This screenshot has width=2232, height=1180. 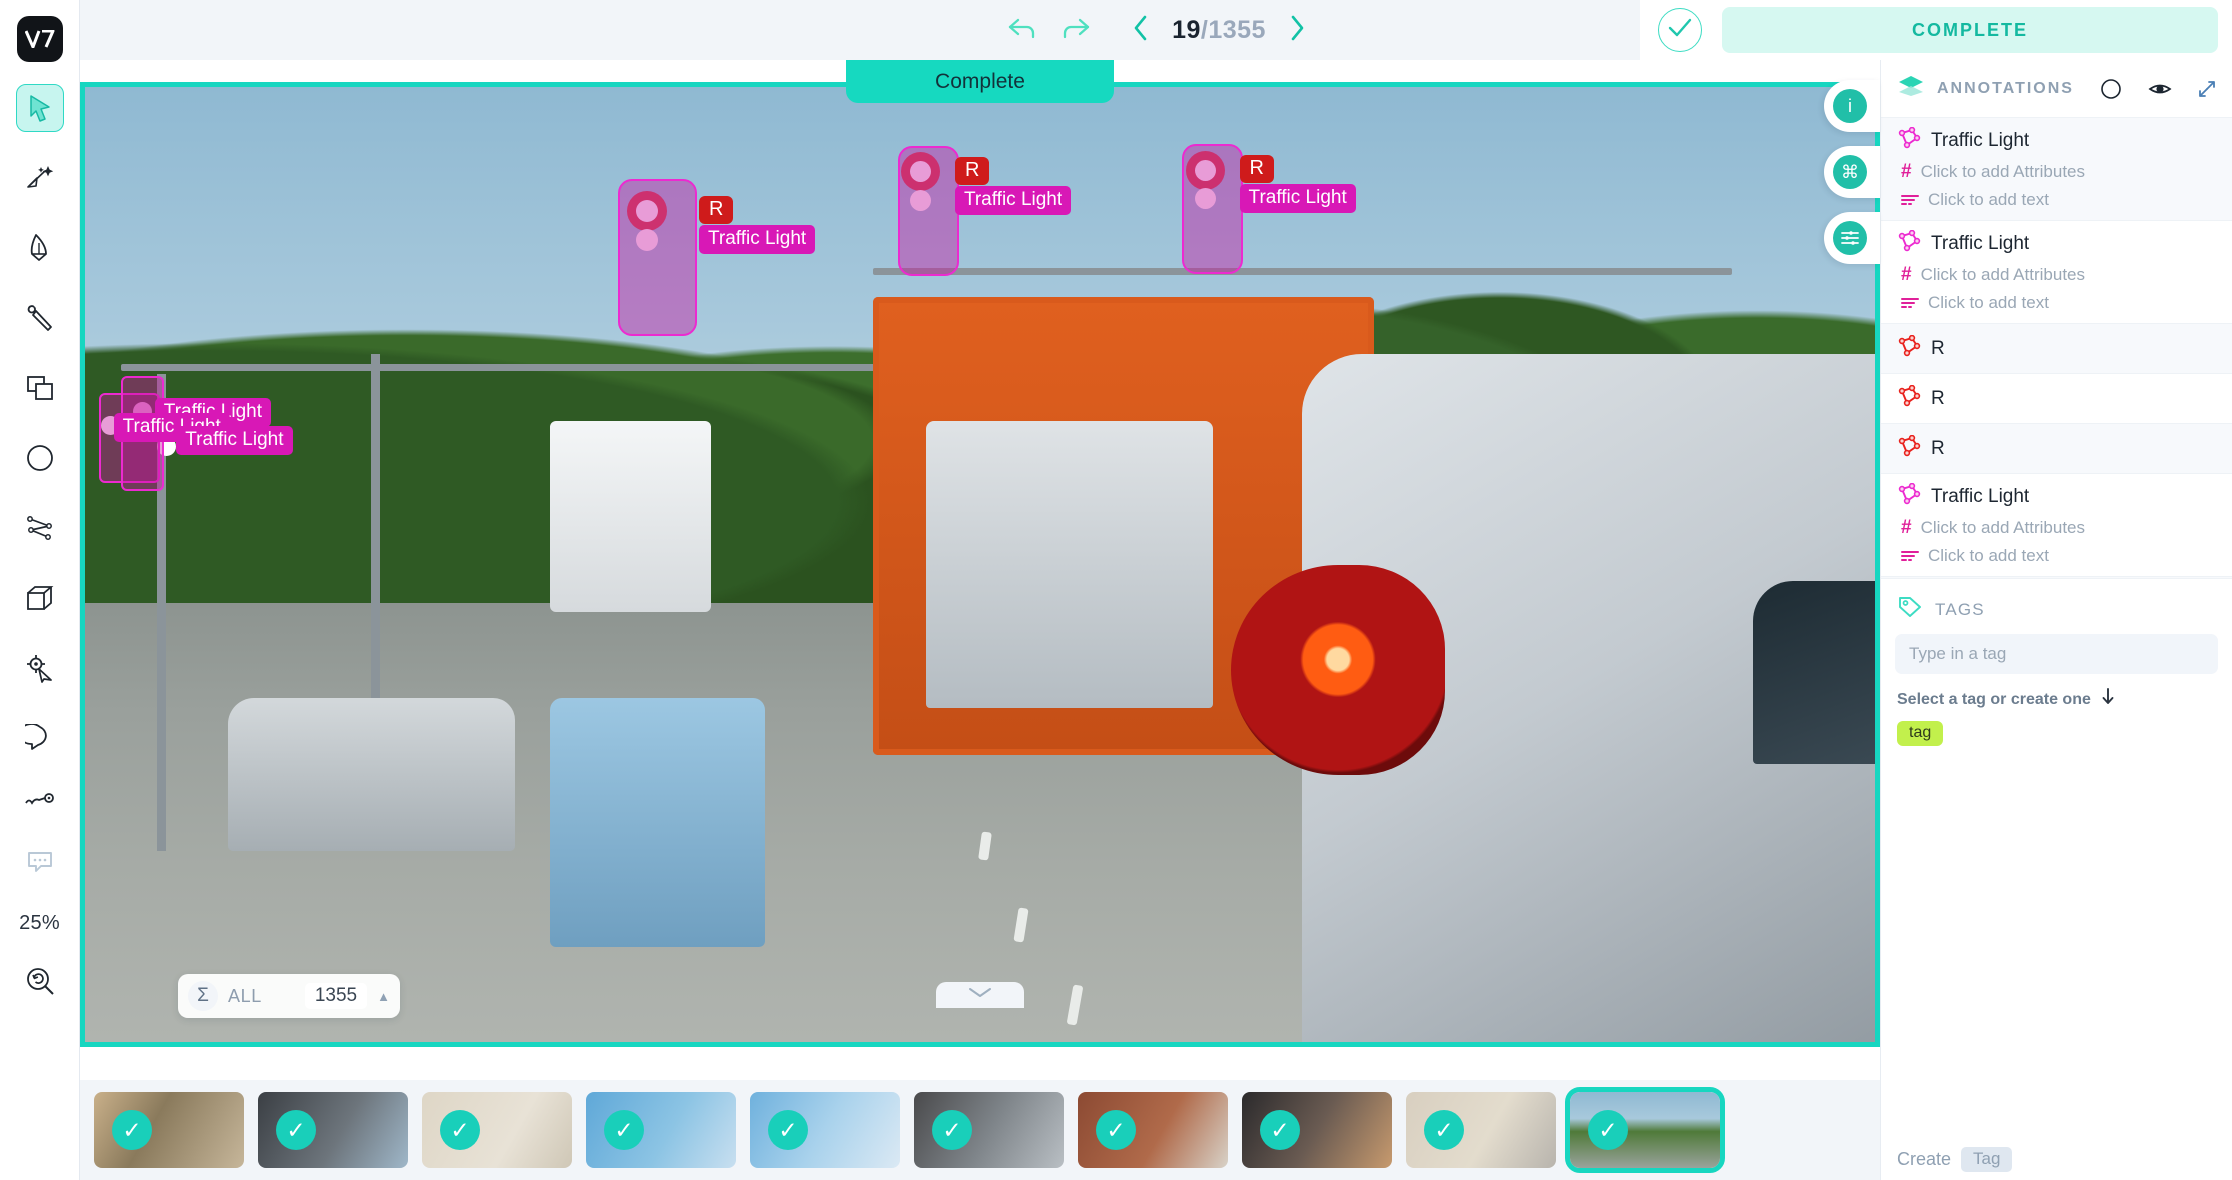 I want to click on settings-button, so click(x=1852, y=238).